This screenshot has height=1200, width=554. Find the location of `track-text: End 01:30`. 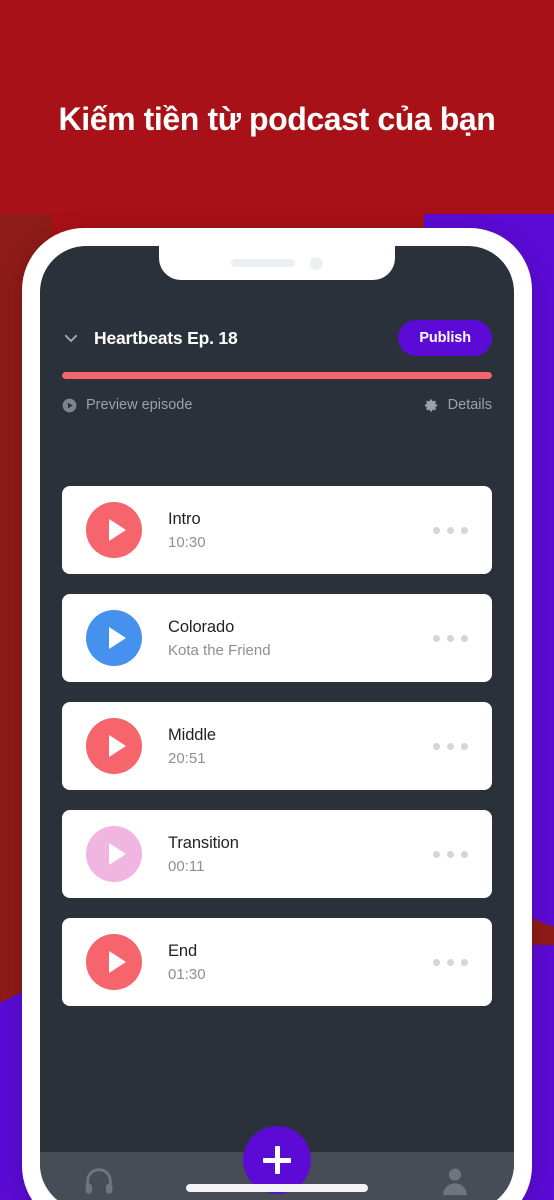

track-text: End 01:30 is located at coordinates (299, 962).